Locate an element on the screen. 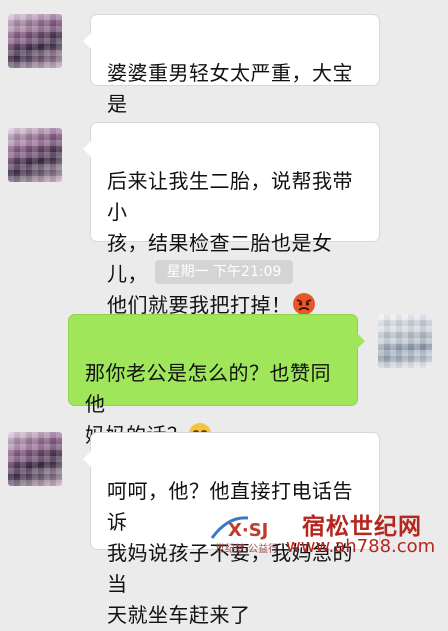 This screenshot has width=448, height=631. message-bubble: 婆婆重男轻女太严重，大宝是 闺女婆婆从不靠边 is located at coordinates (231, 80).